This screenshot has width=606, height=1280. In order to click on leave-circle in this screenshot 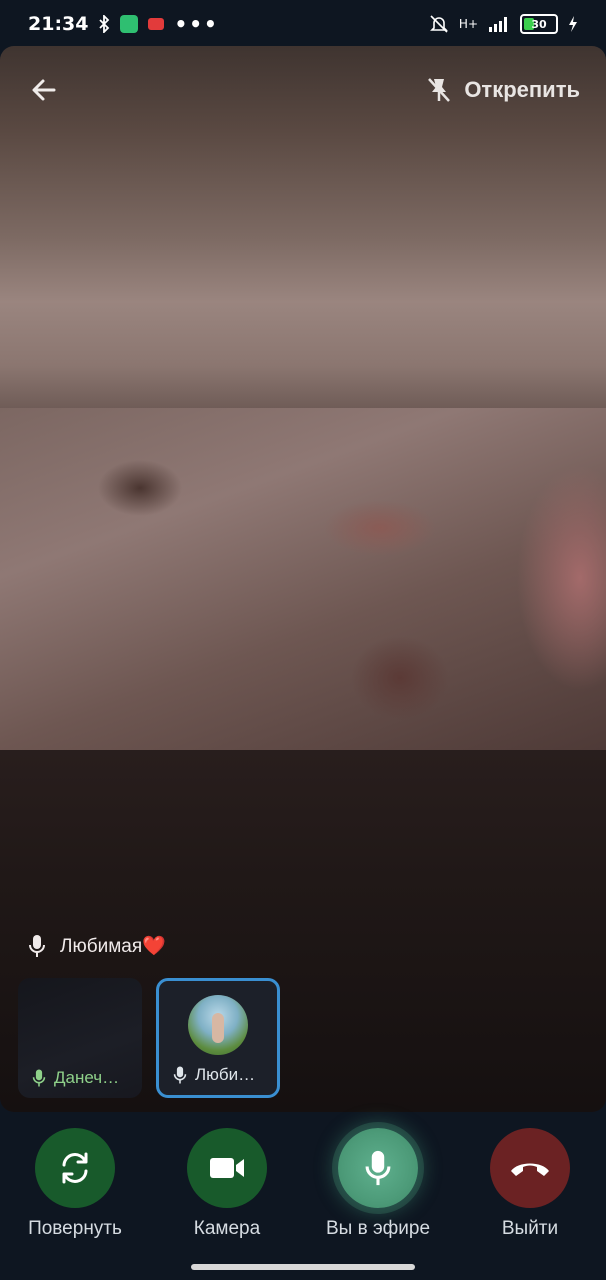, I will do `click(530, 1168)`.